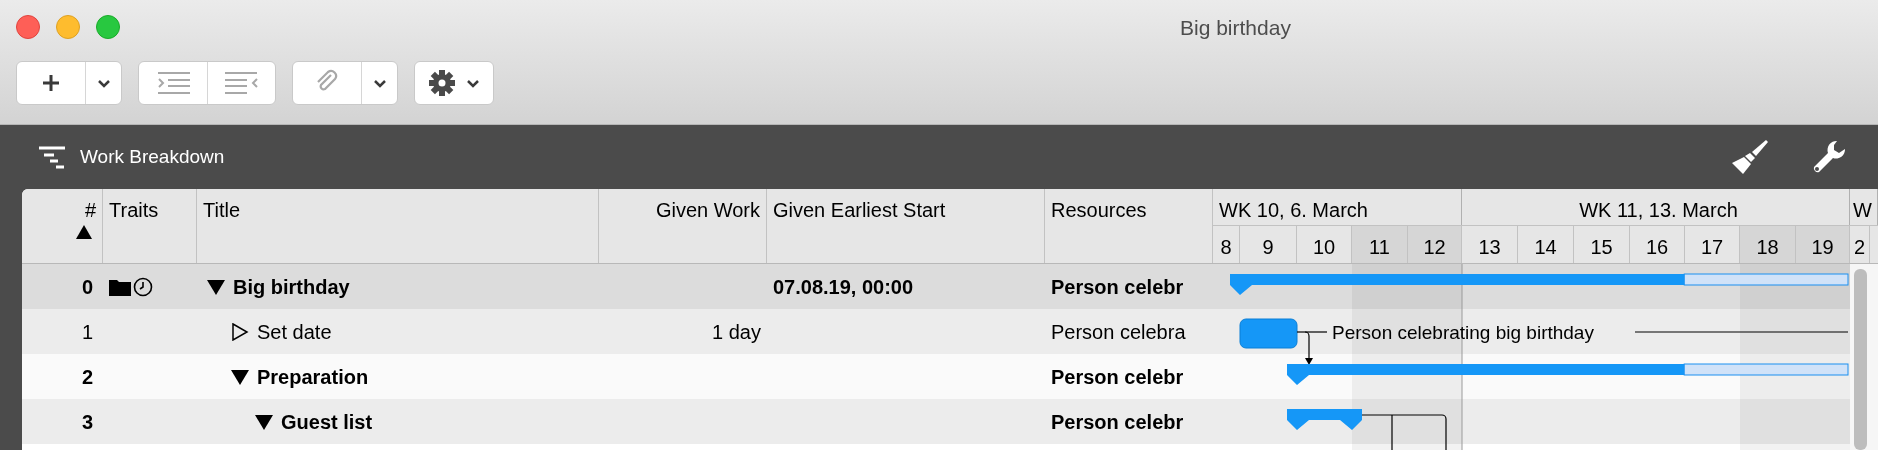 Image resolution: width=1878 pixels, height=450 pixels. I want to click on indent-icon, so click(173, 83).